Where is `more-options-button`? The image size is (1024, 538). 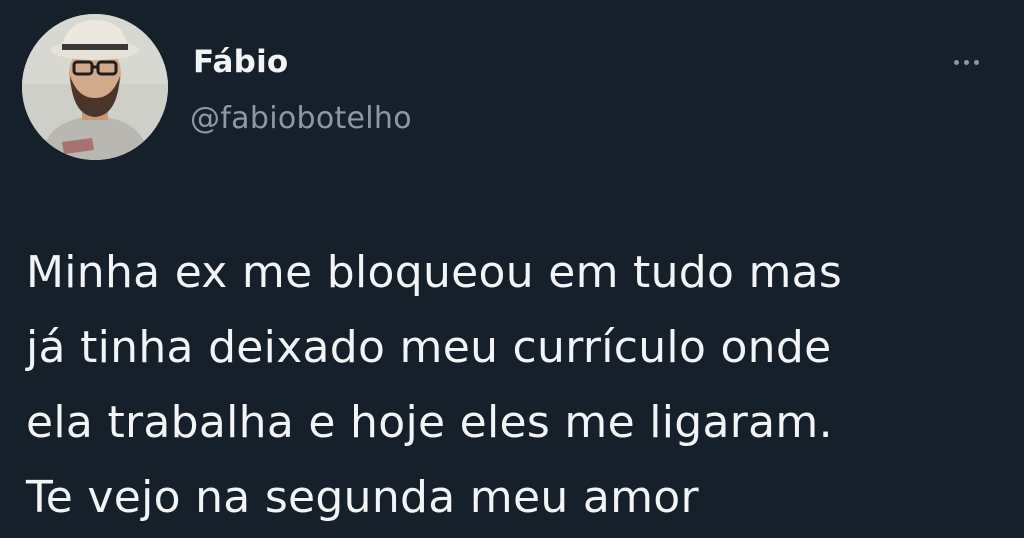 more-options-button is located at coordinates (966, 62).